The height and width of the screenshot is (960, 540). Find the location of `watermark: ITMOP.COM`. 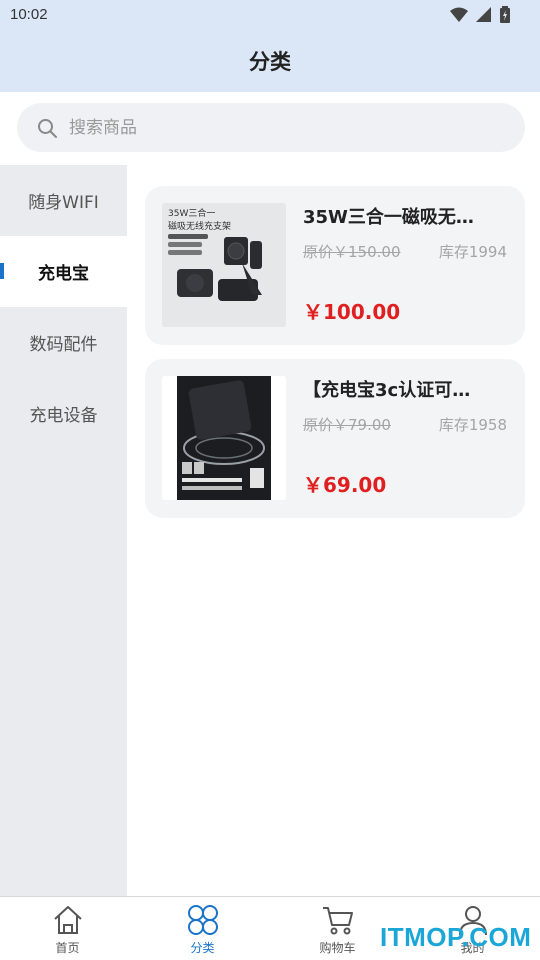

watermark: ITMOP.COM is located at coordinates (456, 937).